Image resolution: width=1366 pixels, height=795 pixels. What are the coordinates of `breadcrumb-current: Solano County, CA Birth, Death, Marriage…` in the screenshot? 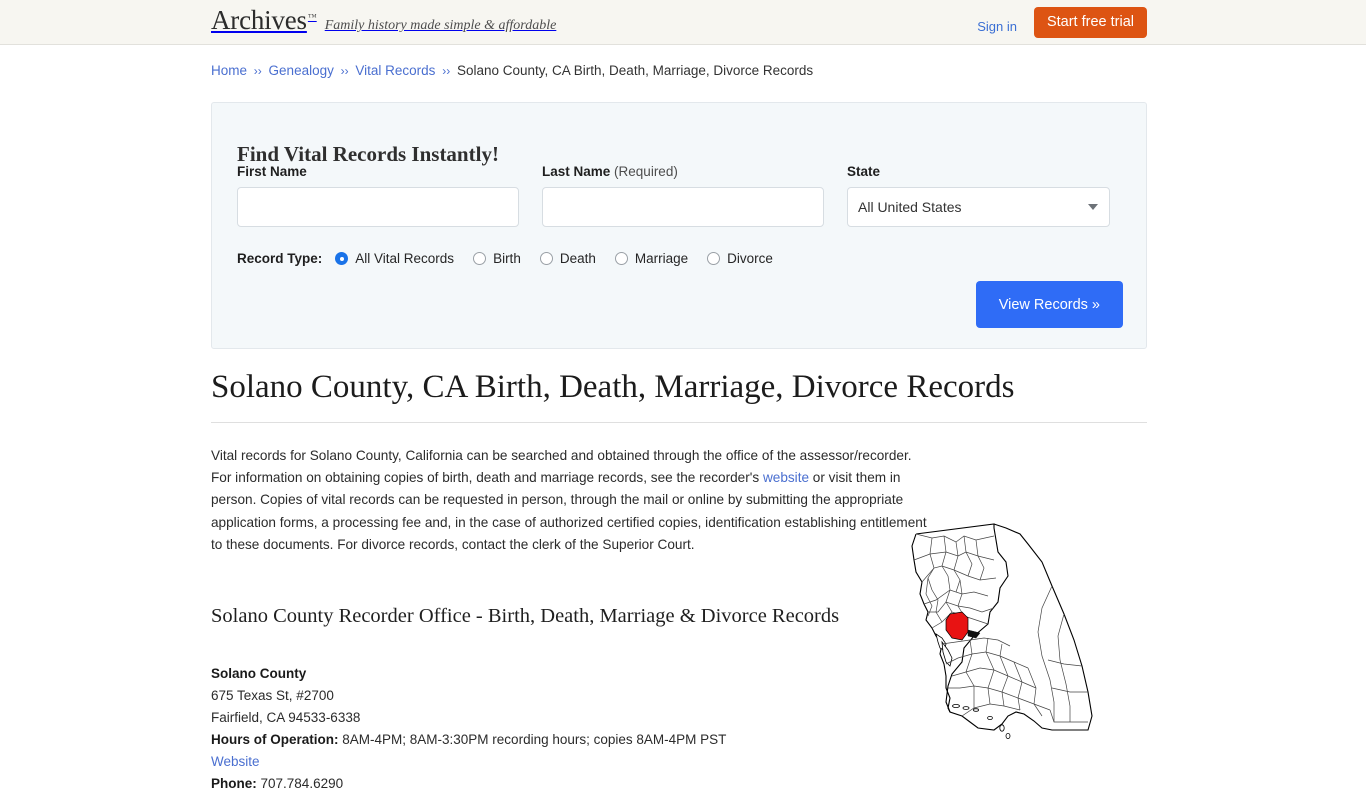 It's located at (635, 70).